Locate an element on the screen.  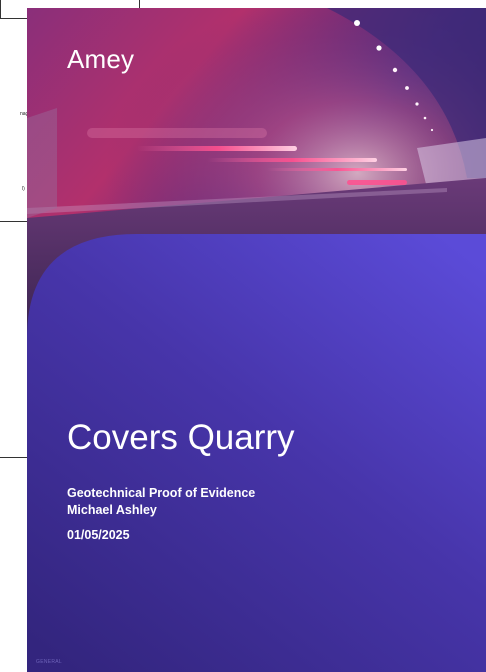
underlying-document-strip: nage l) is located at coordinates (15, 336).